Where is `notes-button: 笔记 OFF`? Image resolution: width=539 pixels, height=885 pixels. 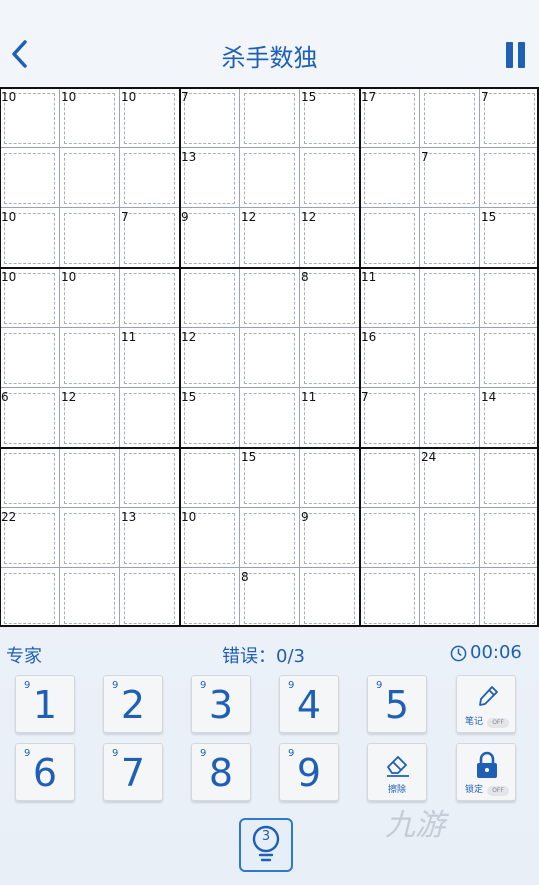 notes-button: 笔记 OFF is located at coordinates (486, 704).